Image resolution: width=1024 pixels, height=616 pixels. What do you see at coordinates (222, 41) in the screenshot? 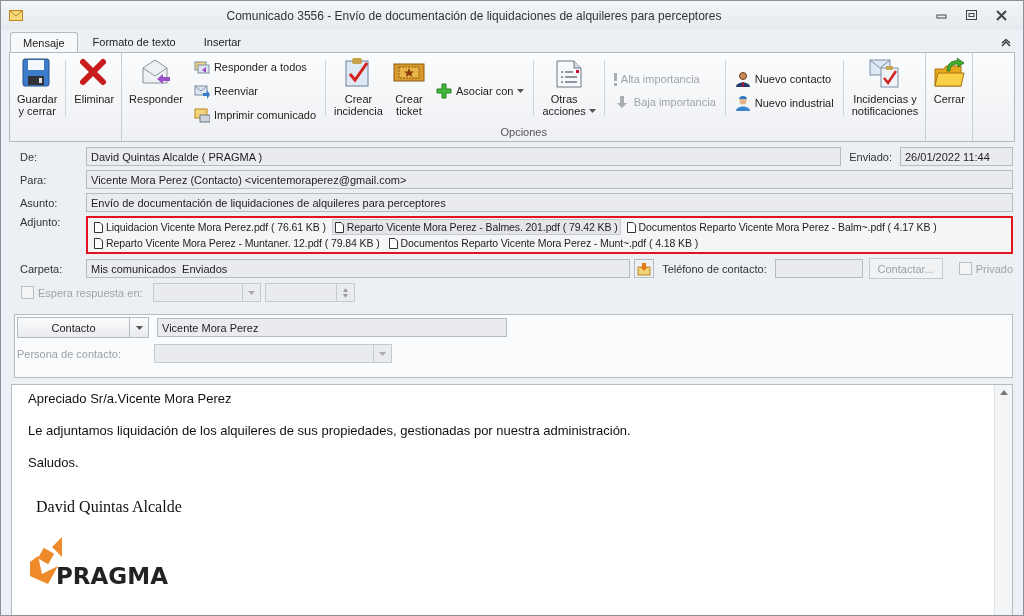
I see `ribbon-tab: Insertar` at bounding box center [222, 41].